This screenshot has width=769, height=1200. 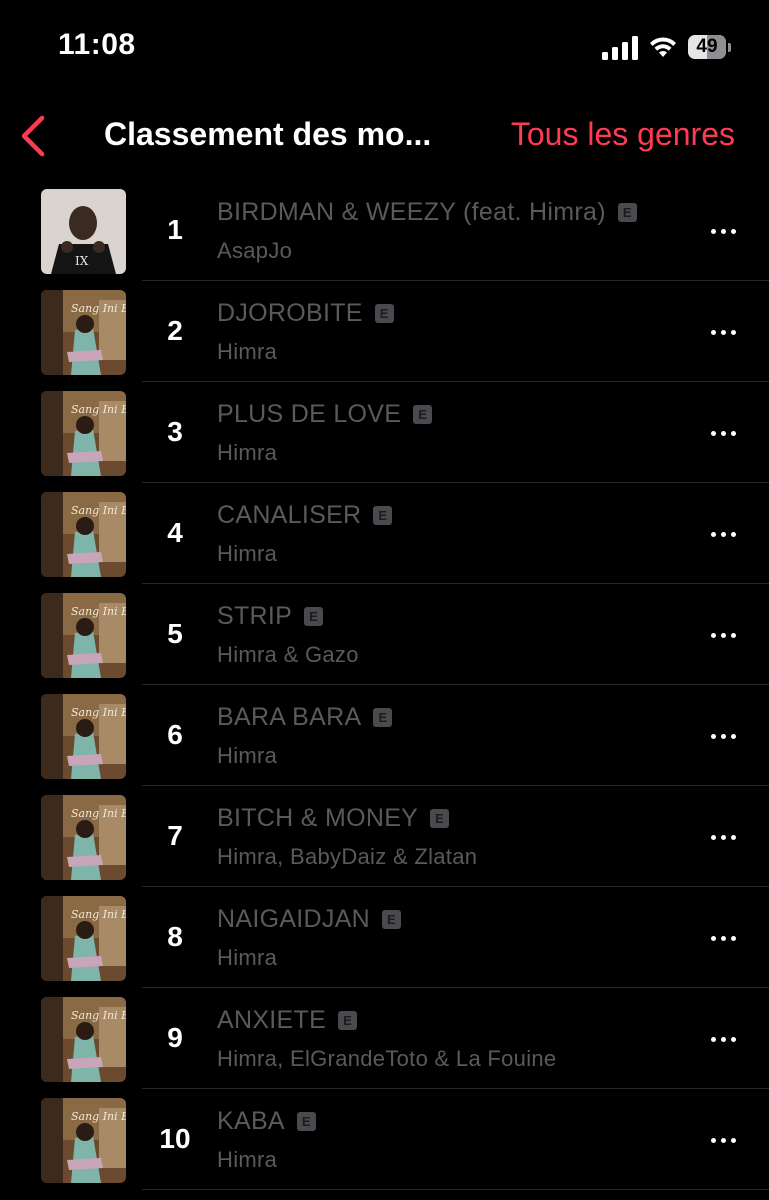 What do you see at coordinates (175, 936) in the screenshot?
I see `track-rank: 8` at bounding box center [175, 936].